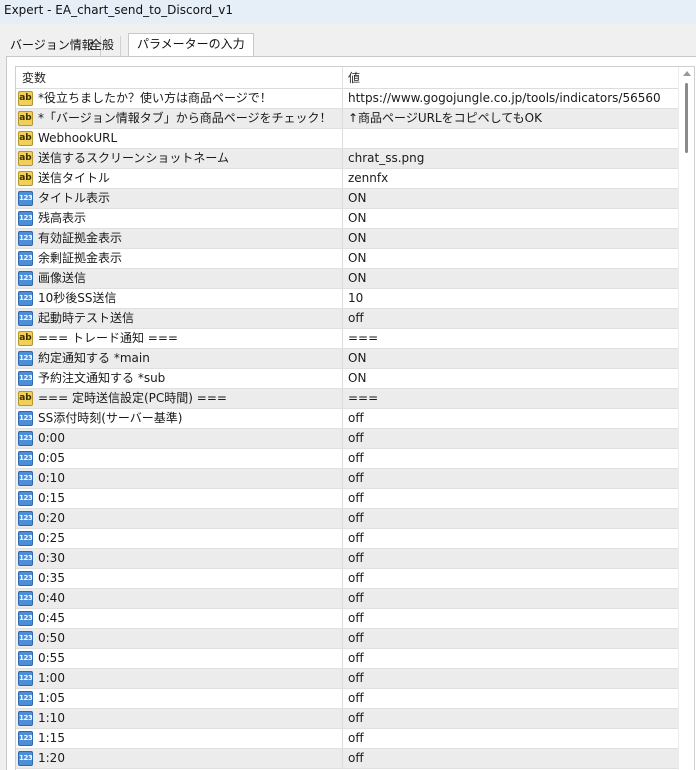 The image size is (696, 770). I want to click on table-row: 123 残高表示 ON, so click(347, 219).